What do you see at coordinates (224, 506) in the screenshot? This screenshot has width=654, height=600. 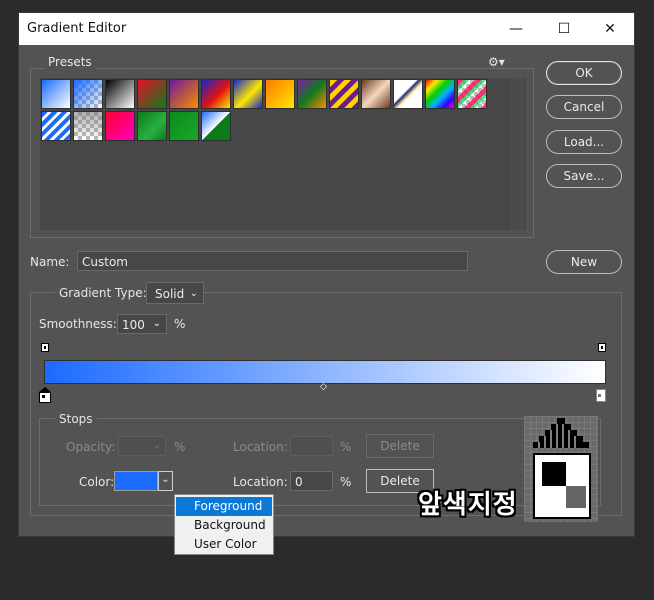 I see `menu-item-foreground: Foreground` at bounding box center [224, 506].